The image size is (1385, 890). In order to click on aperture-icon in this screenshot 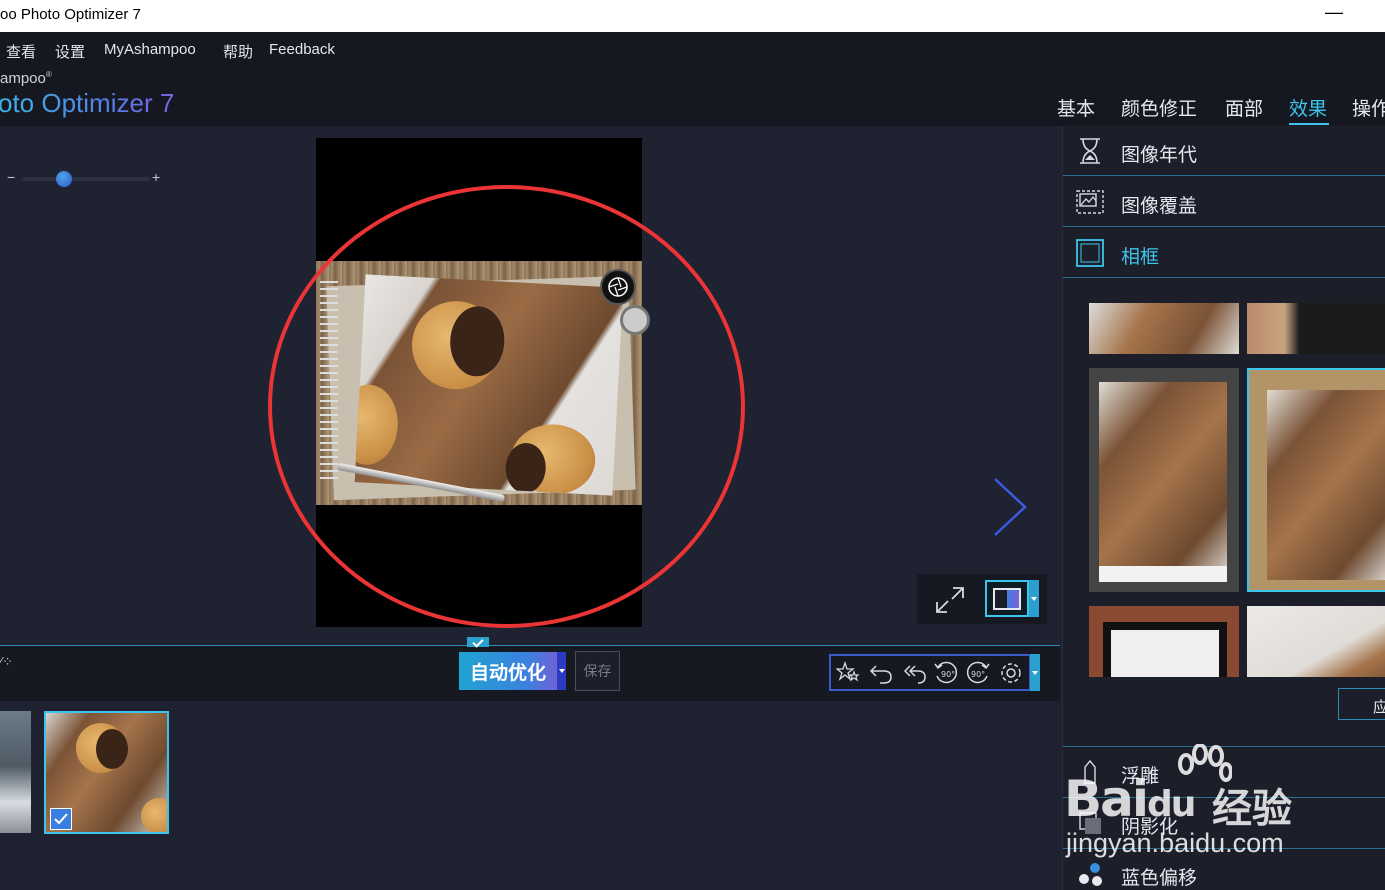, I will do `click(618, 287)`.